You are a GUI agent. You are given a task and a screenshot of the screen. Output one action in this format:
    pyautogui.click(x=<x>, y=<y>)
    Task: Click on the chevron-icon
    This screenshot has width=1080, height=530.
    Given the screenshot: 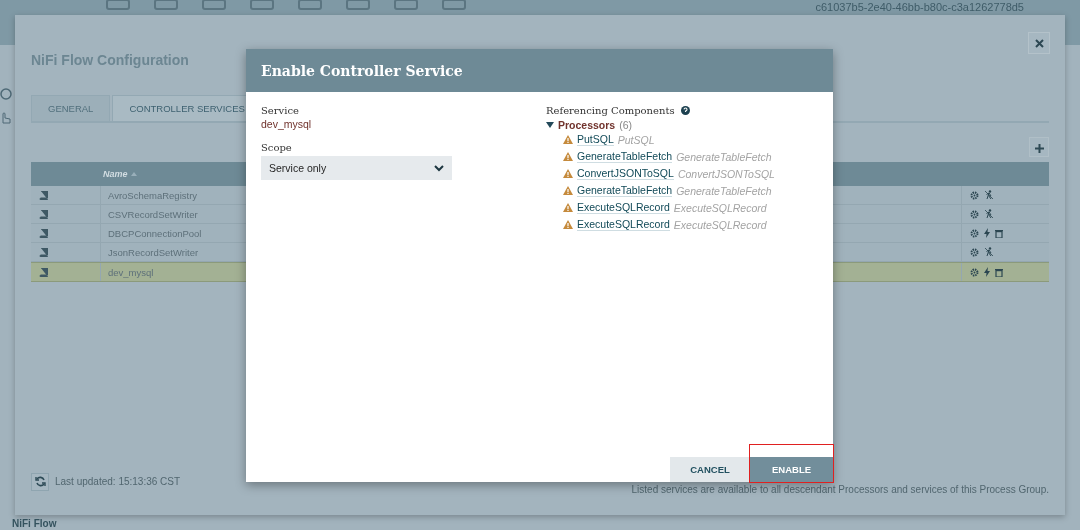 What is the action you would take?
    pyautogui.click(x=439, y=168)
    